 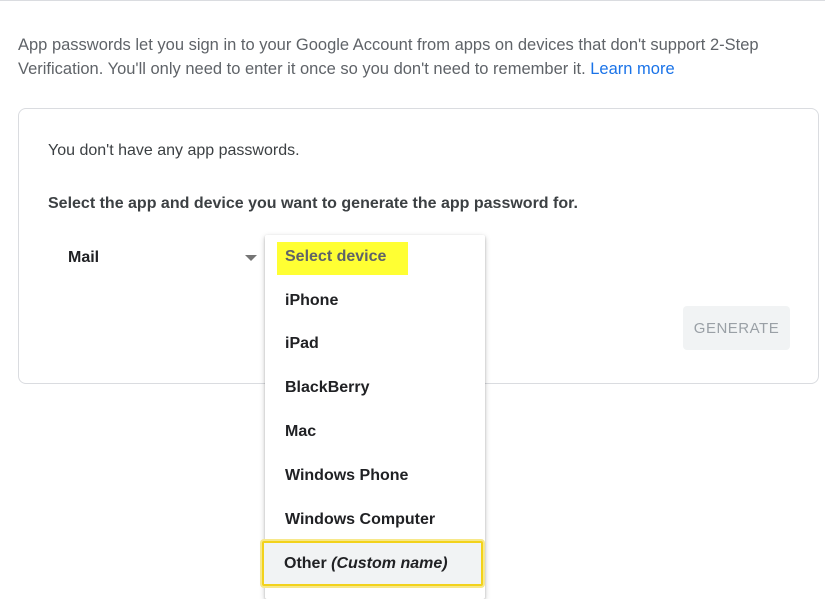 What do you see at coordinates (302, 343) in the screenshot?
I see `menu-item-label: iPad` at bounding box center [302, 343].